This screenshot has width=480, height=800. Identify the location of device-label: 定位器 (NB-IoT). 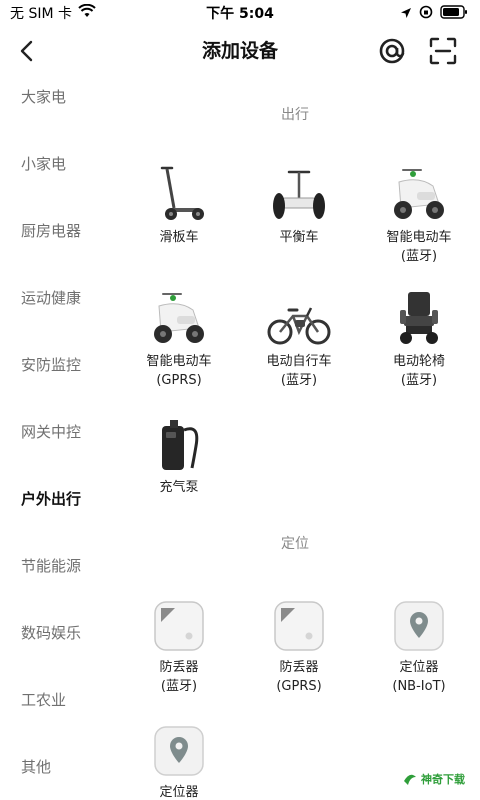
(419, 677).